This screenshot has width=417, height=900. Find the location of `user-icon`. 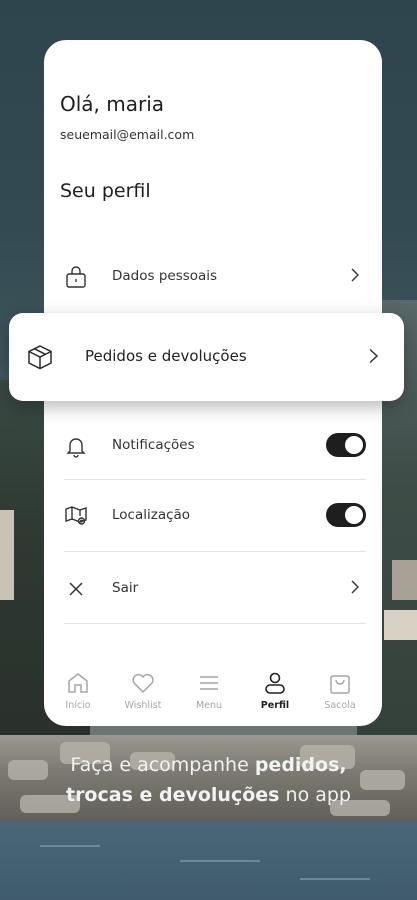

user-icon is located at coordinates (275, 683).